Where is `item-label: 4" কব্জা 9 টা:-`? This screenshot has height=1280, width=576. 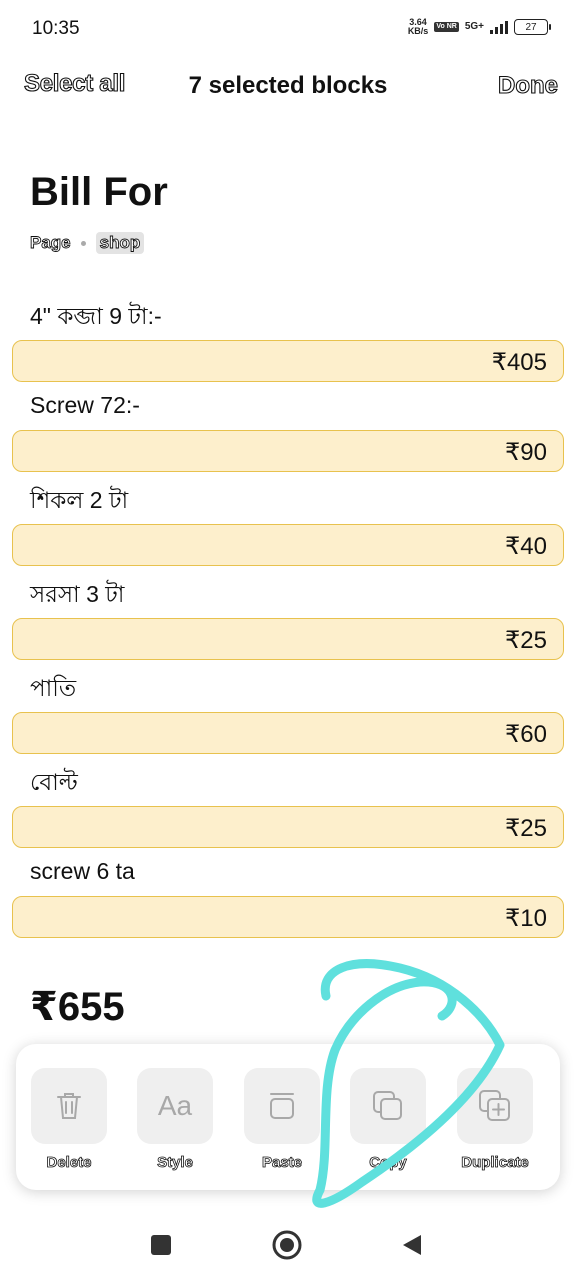 item-label: 4" কব্জা 9 টা:- is located at coordinates (96, 317).